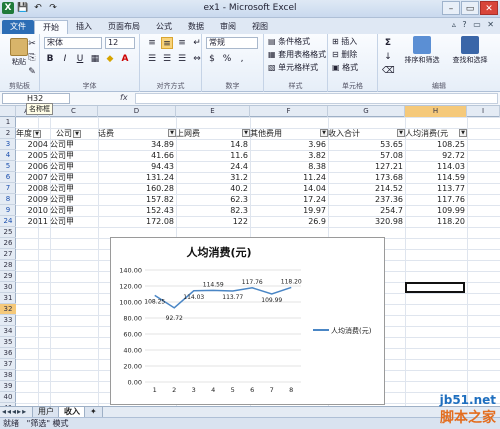  What do you see at coordinates (289, 210) in the screenshot?
I see `table-cell: 19.97` at bounding box center [289, 210].